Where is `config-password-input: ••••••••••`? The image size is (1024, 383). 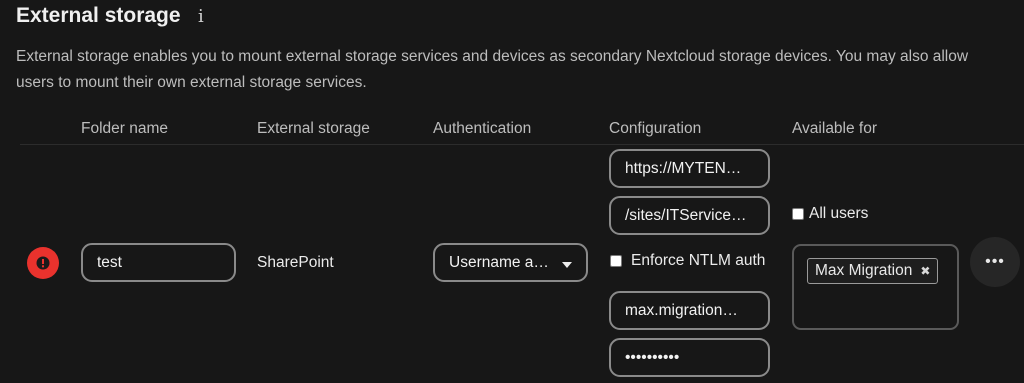
config-password-input: •••••••••• is located at coordinates (689, 357).